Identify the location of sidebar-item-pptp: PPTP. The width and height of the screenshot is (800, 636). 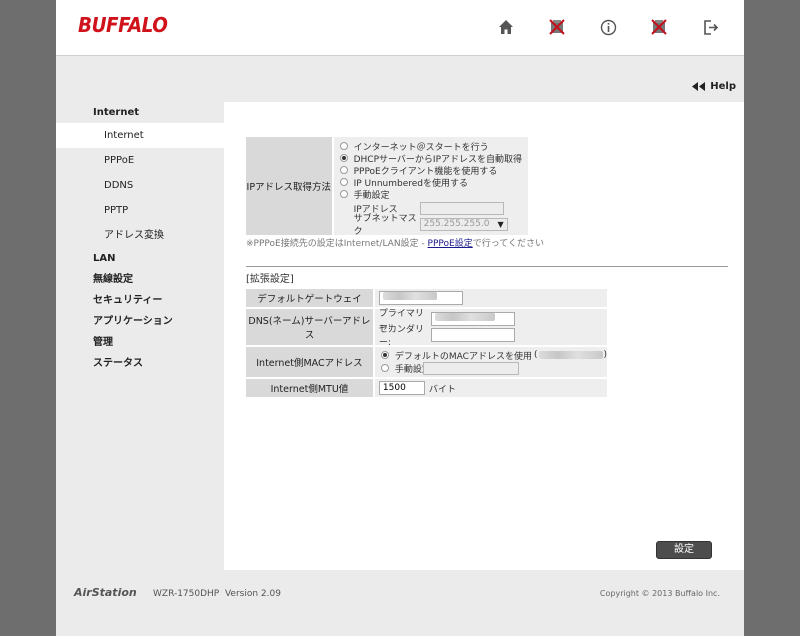
(140, 210).